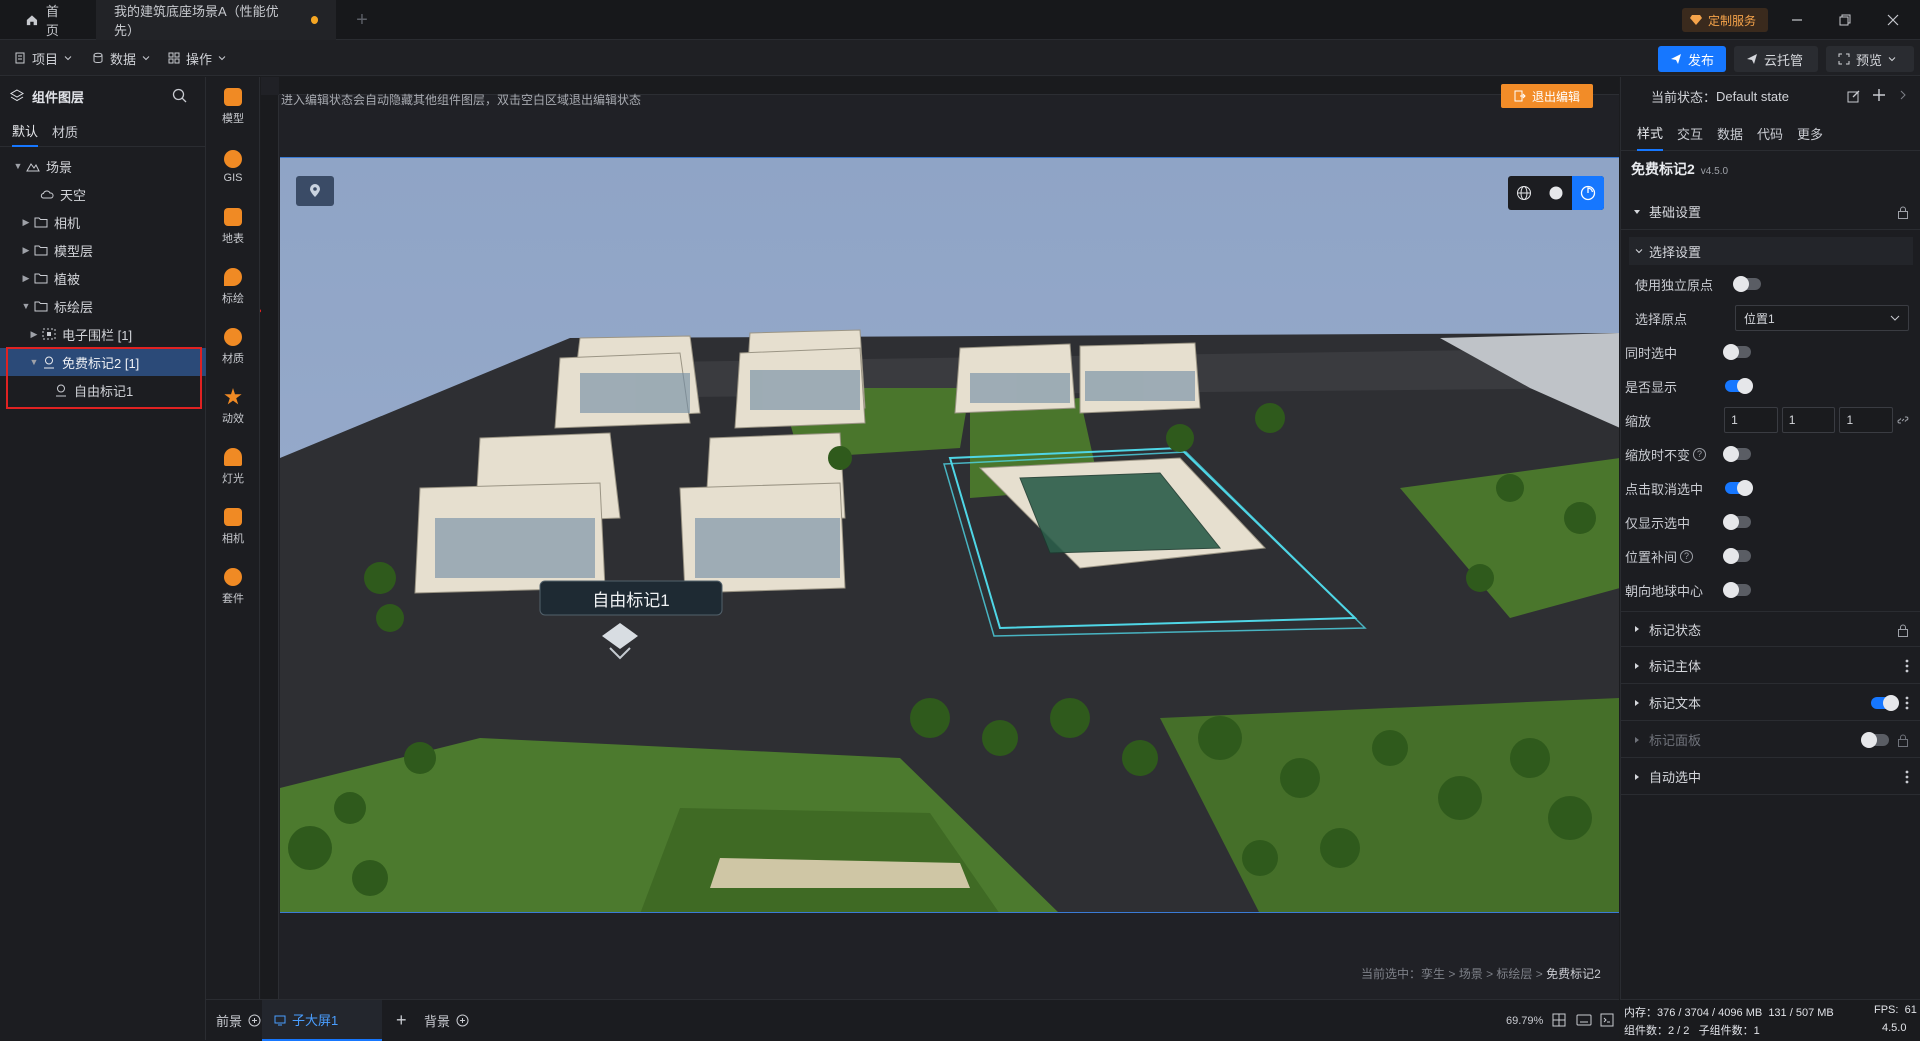 This screenshot has width=1920, height=1041. What do you see at coordinates (315, 191) in the screenshot?
I see `scene-marker-button` at bounding box center [315, 191].